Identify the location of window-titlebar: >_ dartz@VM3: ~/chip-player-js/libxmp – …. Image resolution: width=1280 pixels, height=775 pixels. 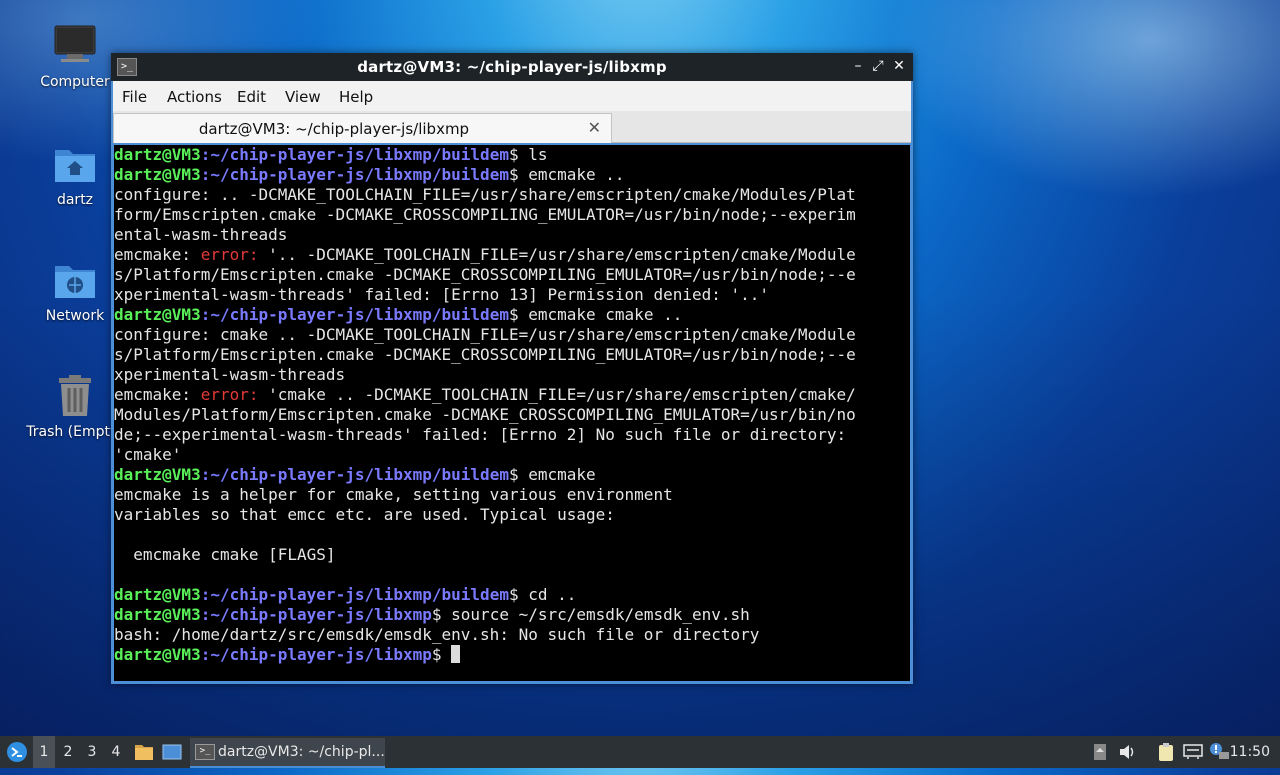
(512, 67).